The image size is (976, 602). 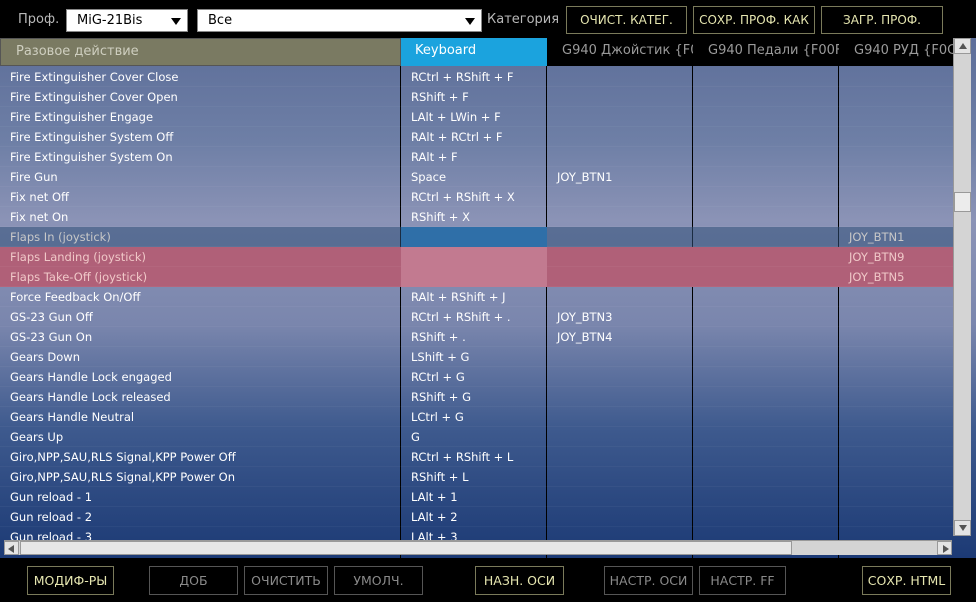 What do you see at coordinates (70, 580) in the screenshot?
I see `modifiers-button: МОДИФ-РЫ` at bounding box center [70, 580].